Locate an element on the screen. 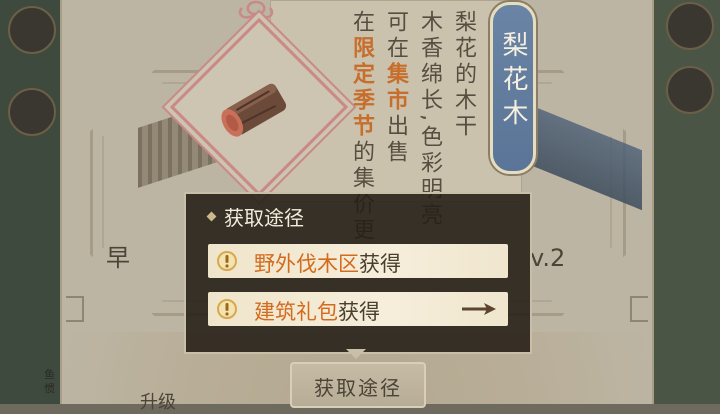 The image size is (720, 414). source-location: 建筑礼包 is located at coordinates (296, 312).